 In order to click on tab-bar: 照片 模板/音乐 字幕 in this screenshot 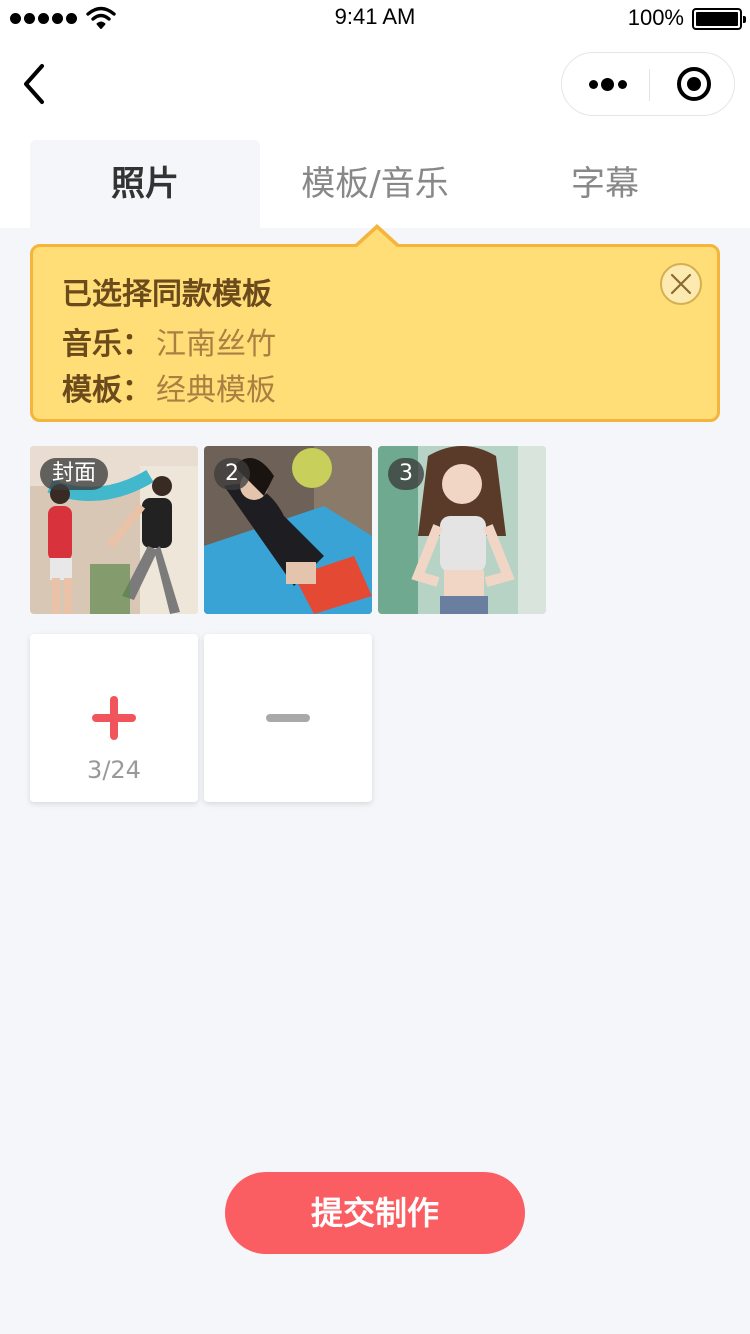, I will do `click(375, 178)`.